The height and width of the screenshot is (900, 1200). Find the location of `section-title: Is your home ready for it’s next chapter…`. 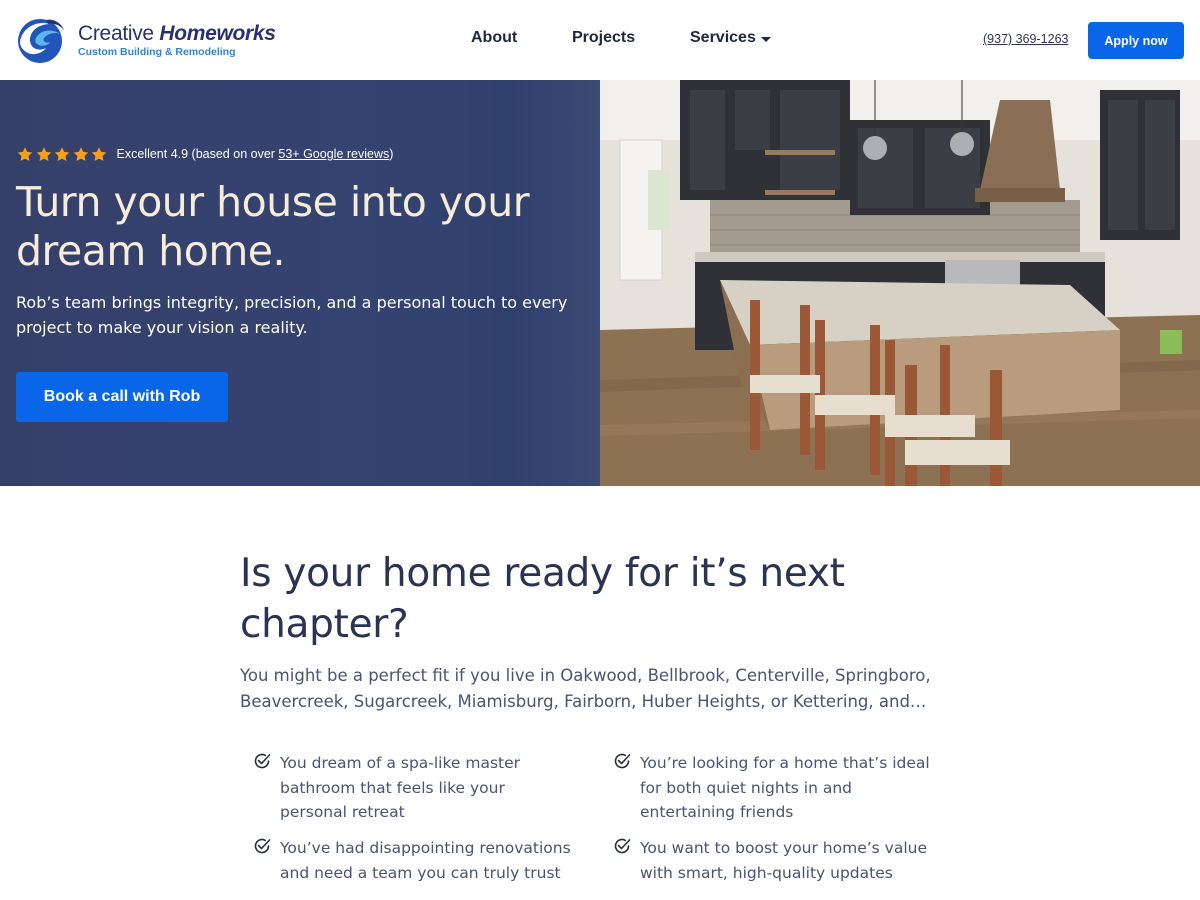

section-title: Is your home ready for it’s next chapter… is located at coordinates (542, 599).